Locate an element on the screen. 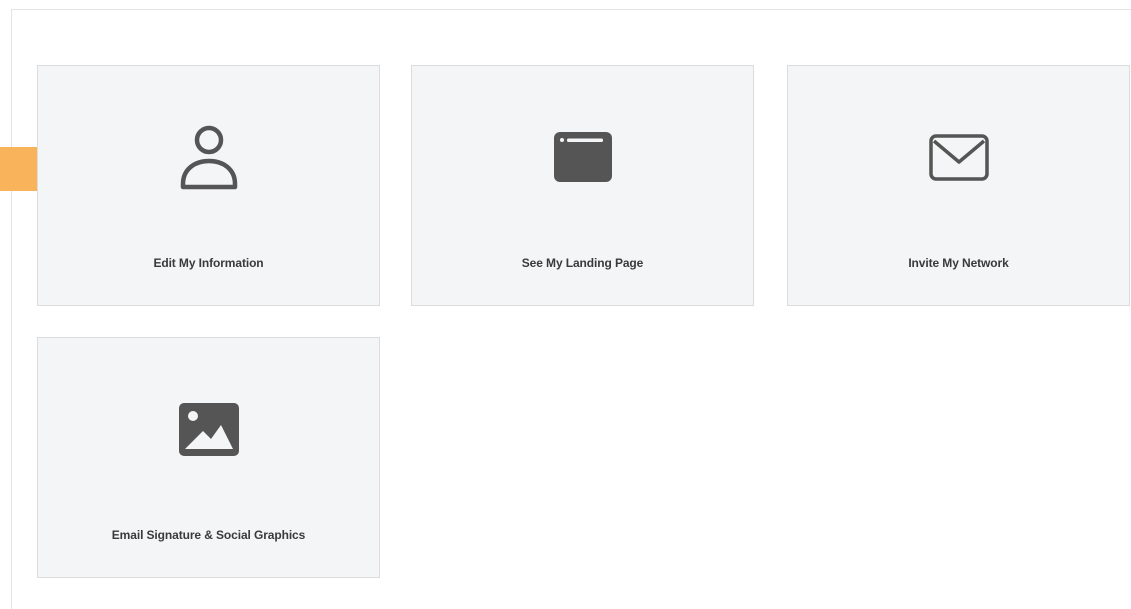 The image size is (1131, 609). see-my-landing-page-card: See My Landing Page is located at coordinates (582, 185).